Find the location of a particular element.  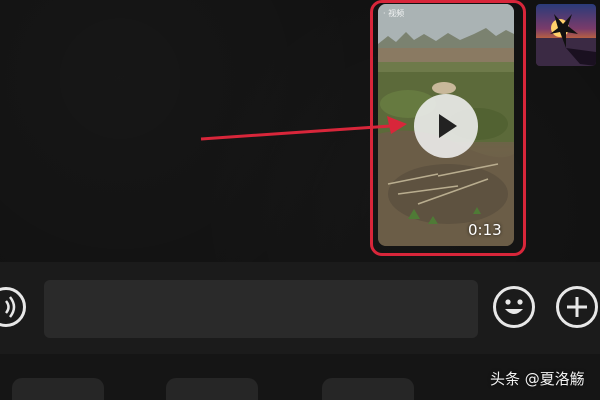

more-options-button is located at coordinates (577, 307).